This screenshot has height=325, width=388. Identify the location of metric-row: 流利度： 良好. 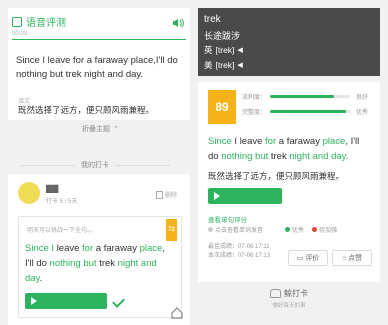
(309, 96).